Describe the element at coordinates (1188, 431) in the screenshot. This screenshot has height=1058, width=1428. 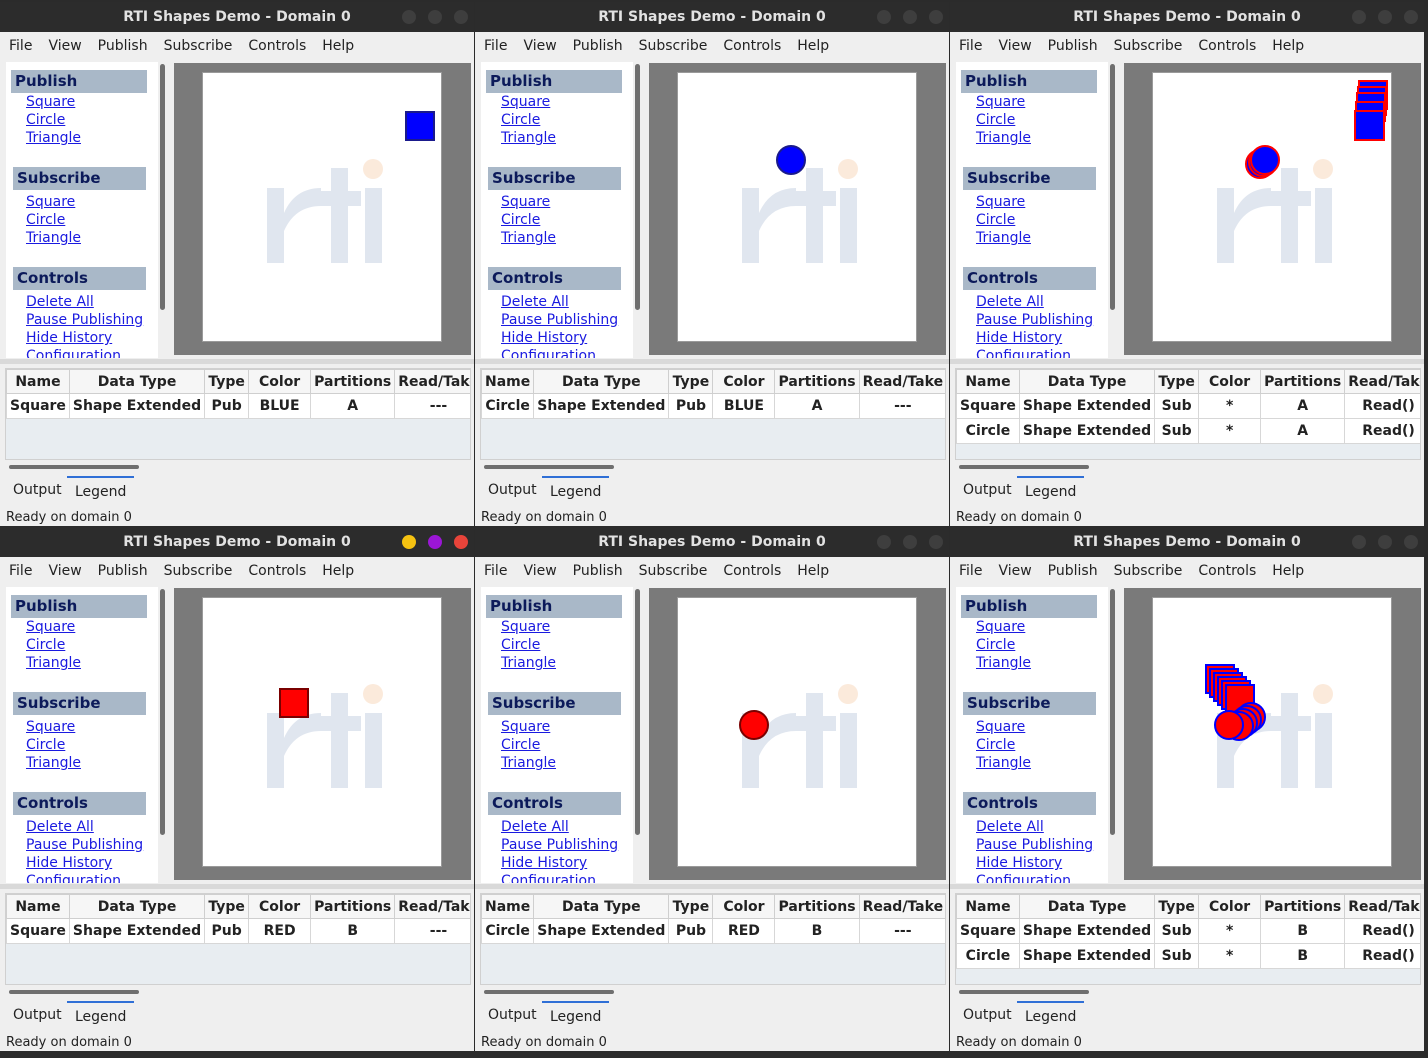
I see `table-row: CircleShape ExtendedSub*ARead()Def` at that location.